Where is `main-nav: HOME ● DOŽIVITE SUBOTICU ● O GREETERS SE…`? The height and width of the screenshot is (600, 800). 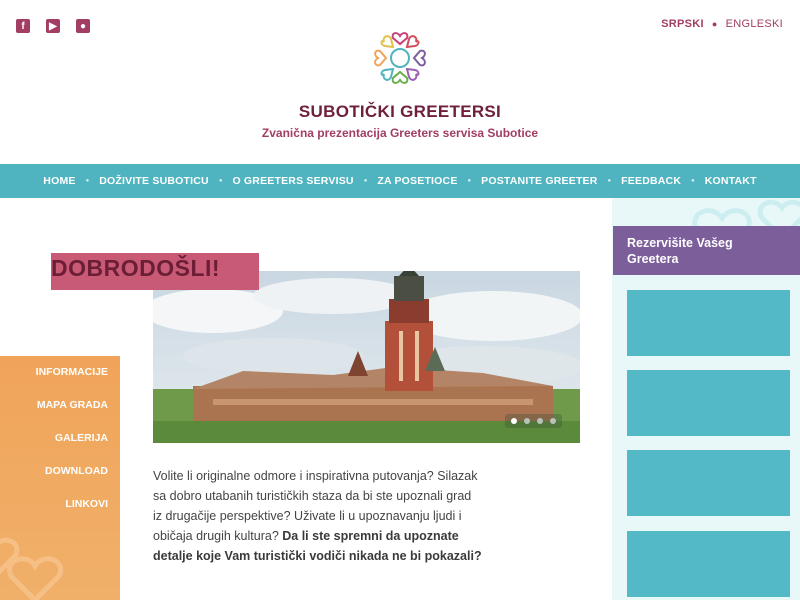
main-nav: HOME ● DOŽIVITE SUBOTICU ● O GREETERS SE… is located at coordinates (400, 181).